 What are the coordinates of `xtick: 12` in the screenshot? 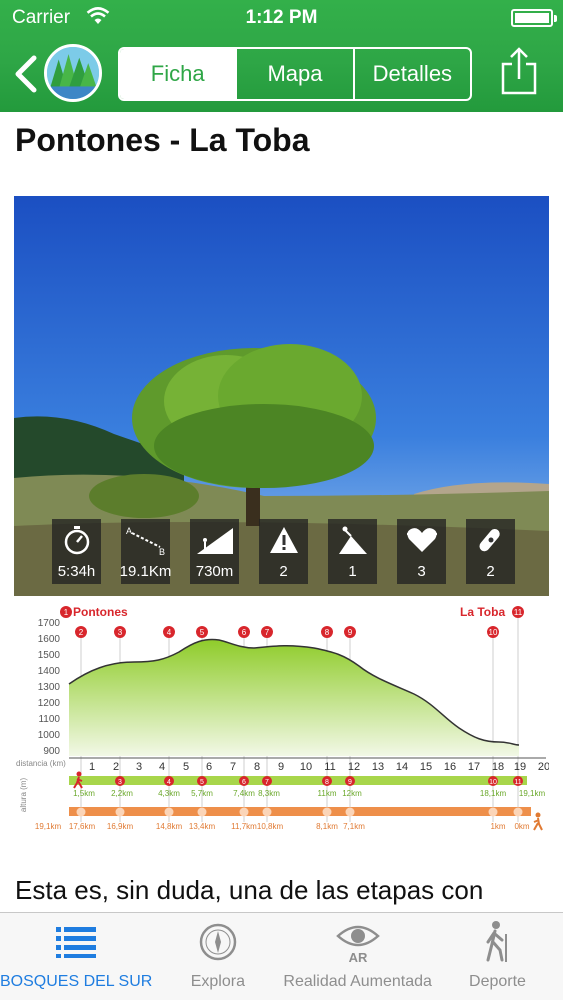 It's located at (354, 767).